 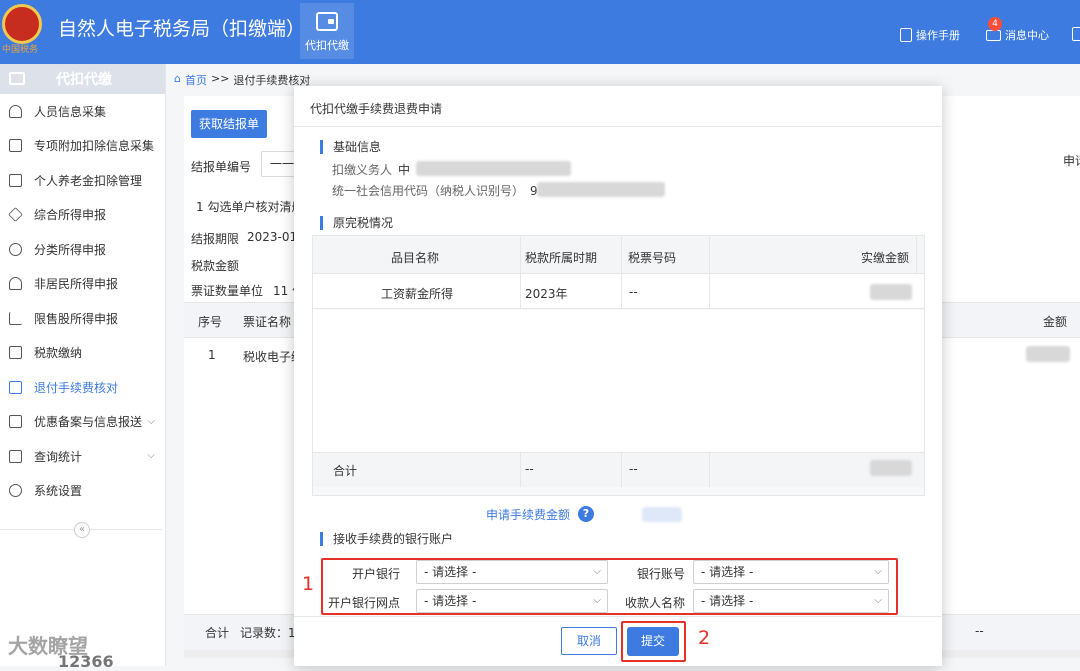 I want to click on gear-icon, so click(x=15, y=491).